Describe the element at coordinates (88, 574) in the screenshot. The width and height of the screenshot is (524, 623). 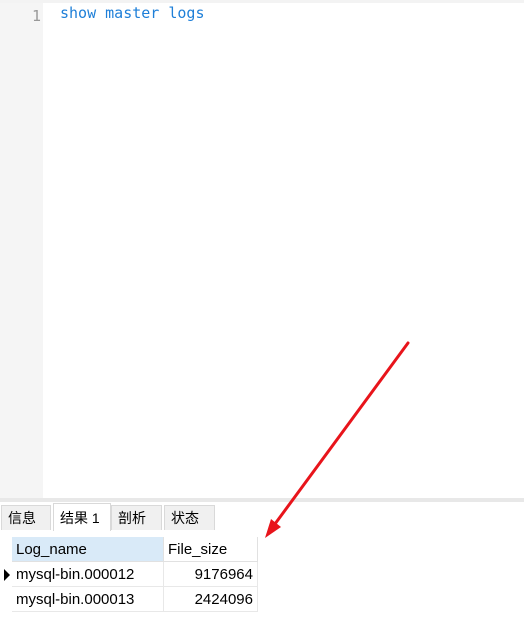
I see `cell-log-name: mysql-bin.000012` at that location.